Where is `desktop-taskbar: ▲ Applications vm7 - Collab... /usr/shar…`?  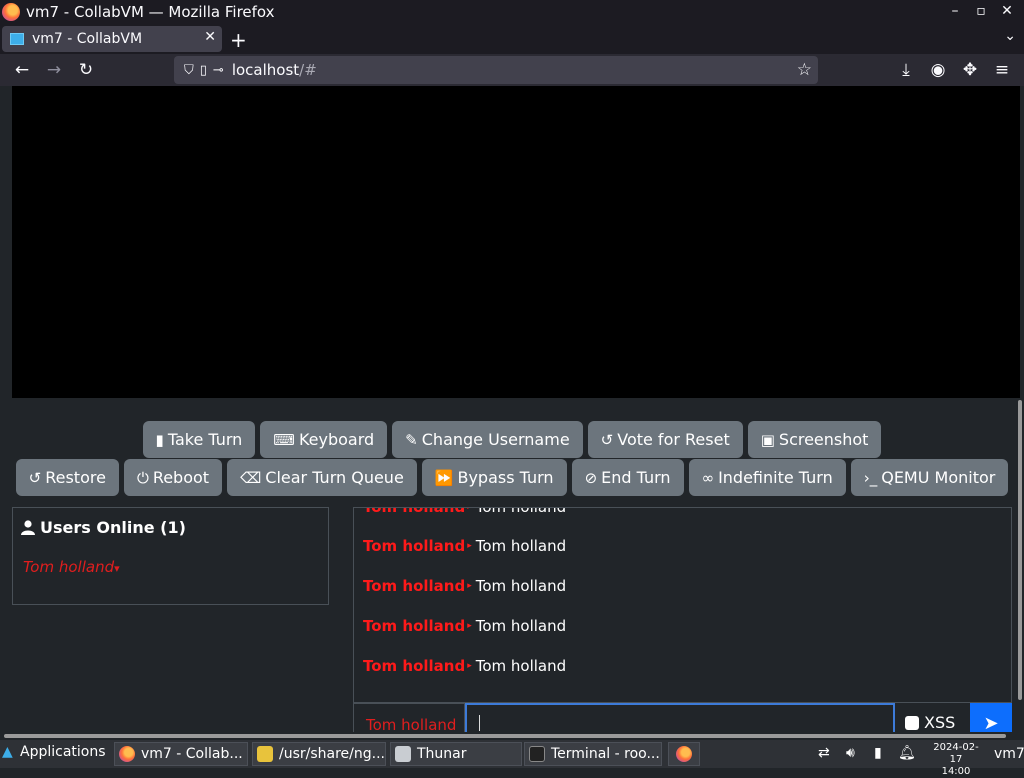 desktop-taskbar: ▲ Applications vm7 - Collab... /usr/shar… is located at coordinates (512, 758).